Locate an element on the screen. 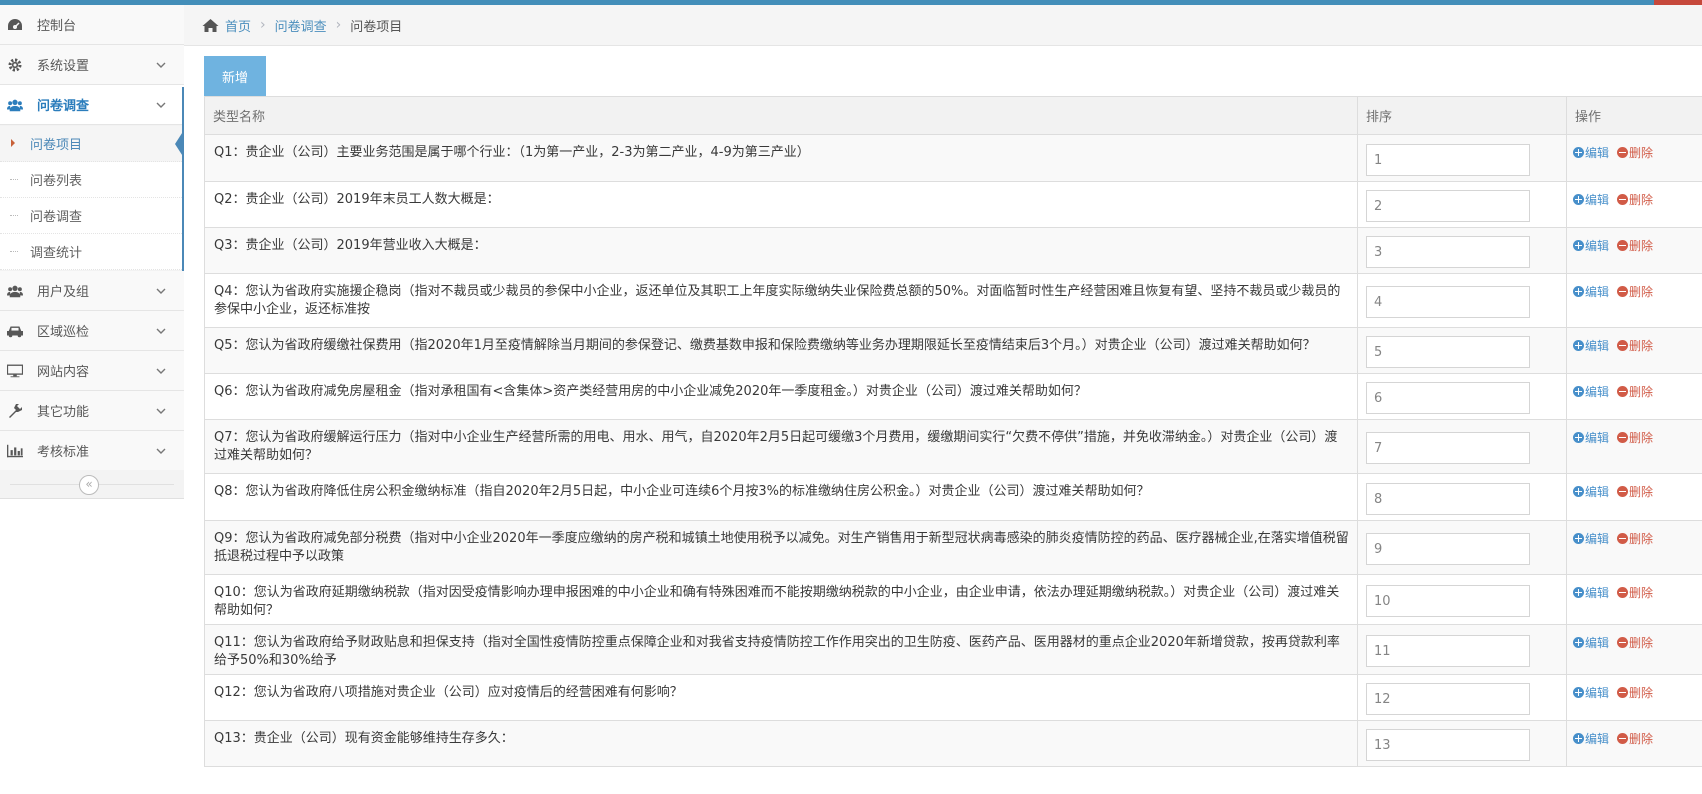 The width and height of the screenshot is (1702, 794). table-row: Q3：贵企业（公司）2019年营业收入大概是： 编辑 删除 is located at coordinates (953, 251).